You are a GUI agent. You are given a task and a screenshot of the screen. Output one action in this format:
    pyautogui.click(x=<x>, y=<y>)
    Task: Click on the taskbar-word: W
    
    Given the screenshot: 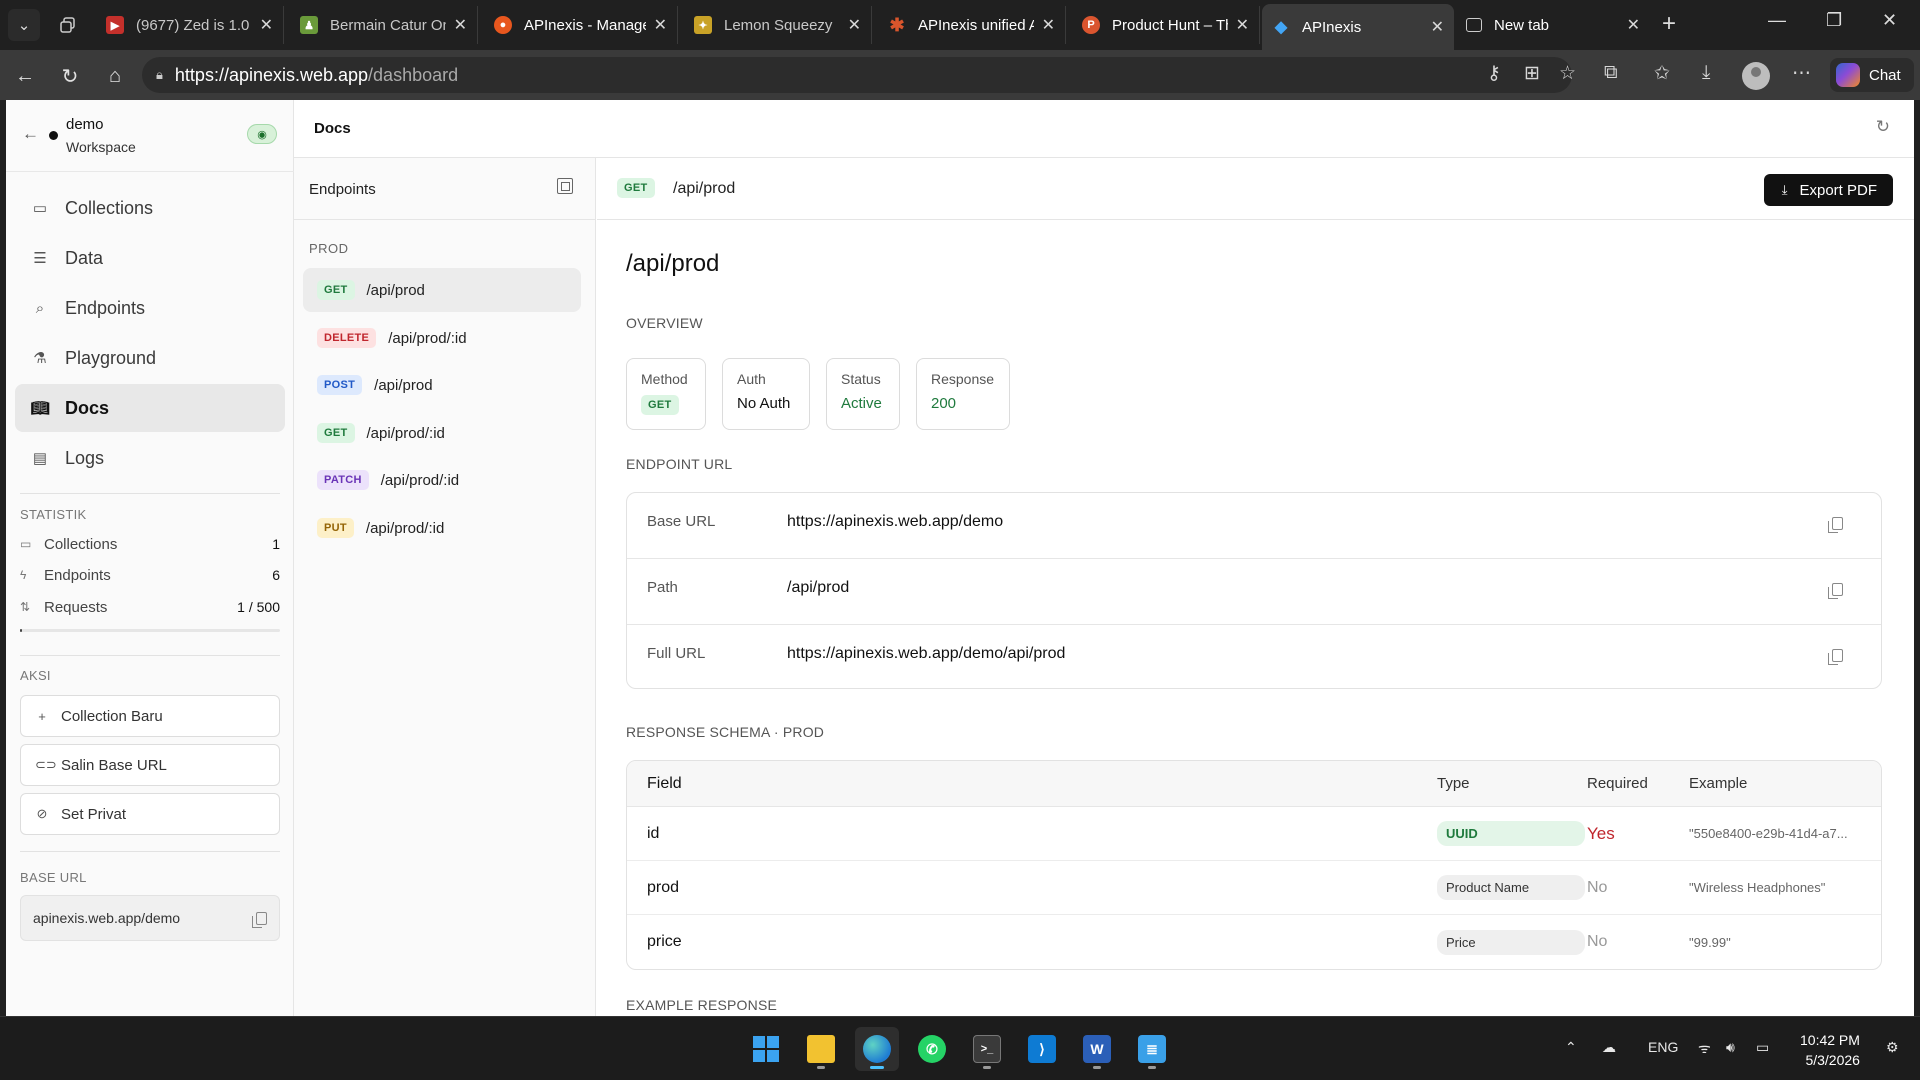 What is the action you would take?
    pyautogui.click(x=1097, y=1049)
    